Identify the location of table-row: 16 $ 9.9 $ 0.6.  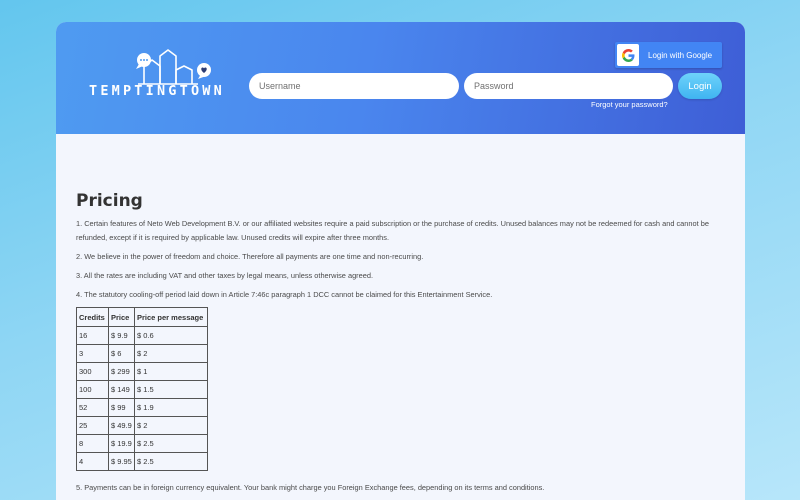
(142, 335).